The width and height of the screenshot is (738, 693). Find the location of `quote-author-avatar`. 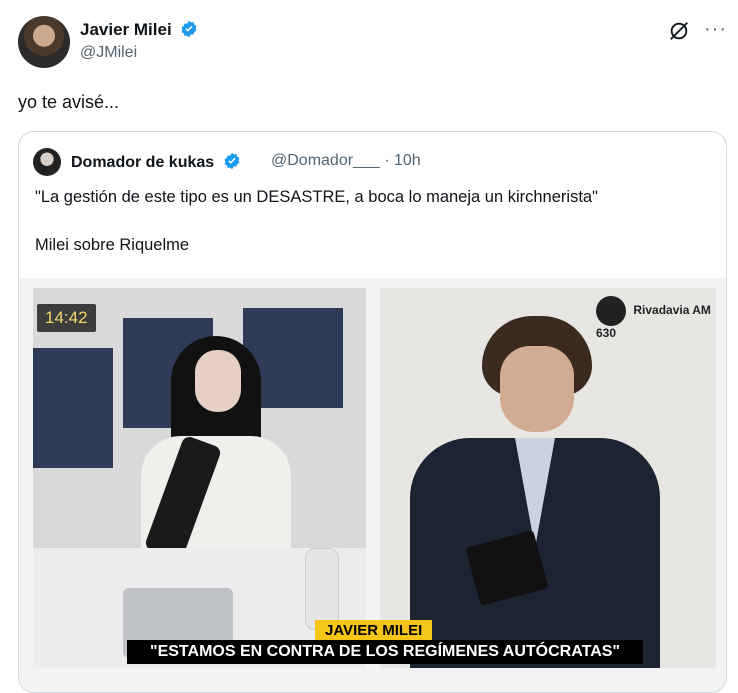

quote-author-avatar is located at coordinates (47, 162).